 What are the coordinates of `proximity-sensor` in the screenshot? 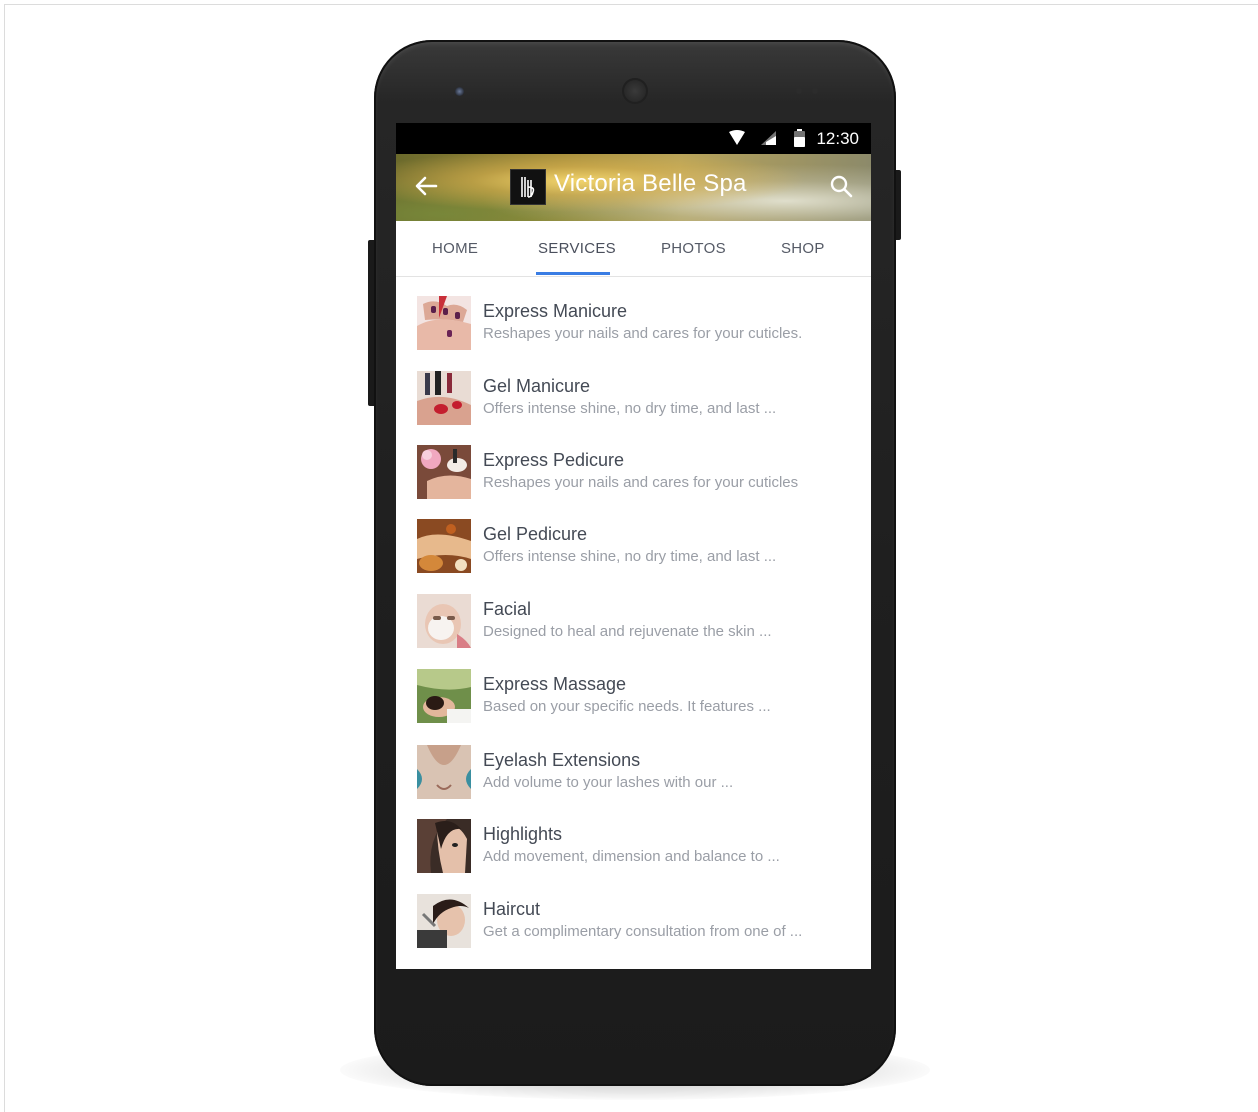 It's located at (799, 91).